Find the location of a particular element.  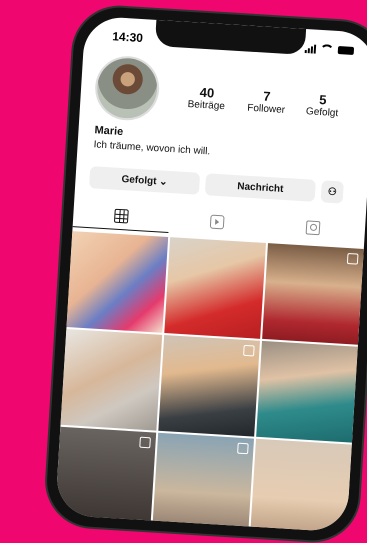

profile-bio: Ich träume, wovon ich will. is located at coordinates (152, 148).